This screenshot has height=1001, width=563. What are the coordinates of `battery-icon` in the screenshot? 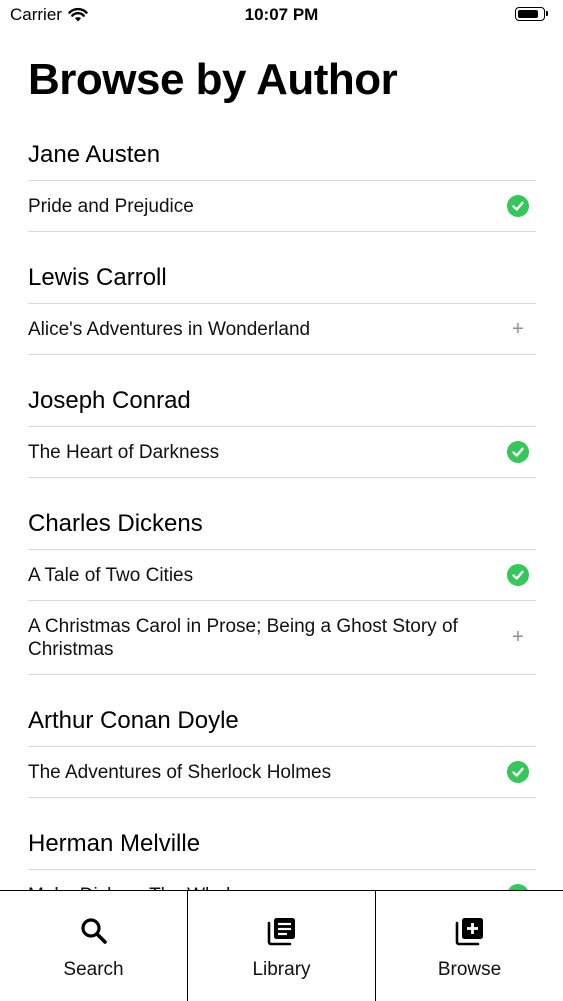 It's located at (531, 14).